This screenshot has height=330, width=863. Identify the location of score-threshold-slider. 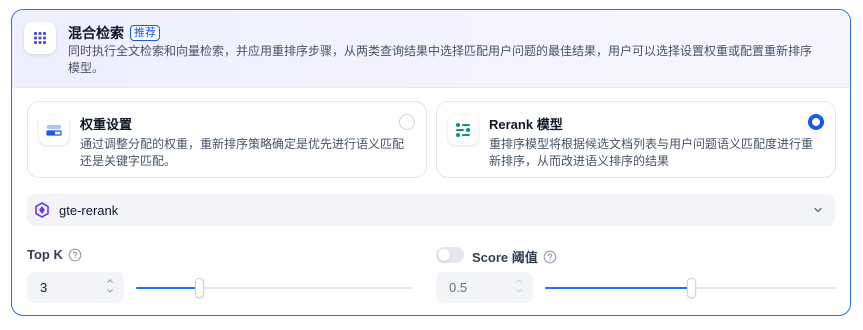
(690, 288).